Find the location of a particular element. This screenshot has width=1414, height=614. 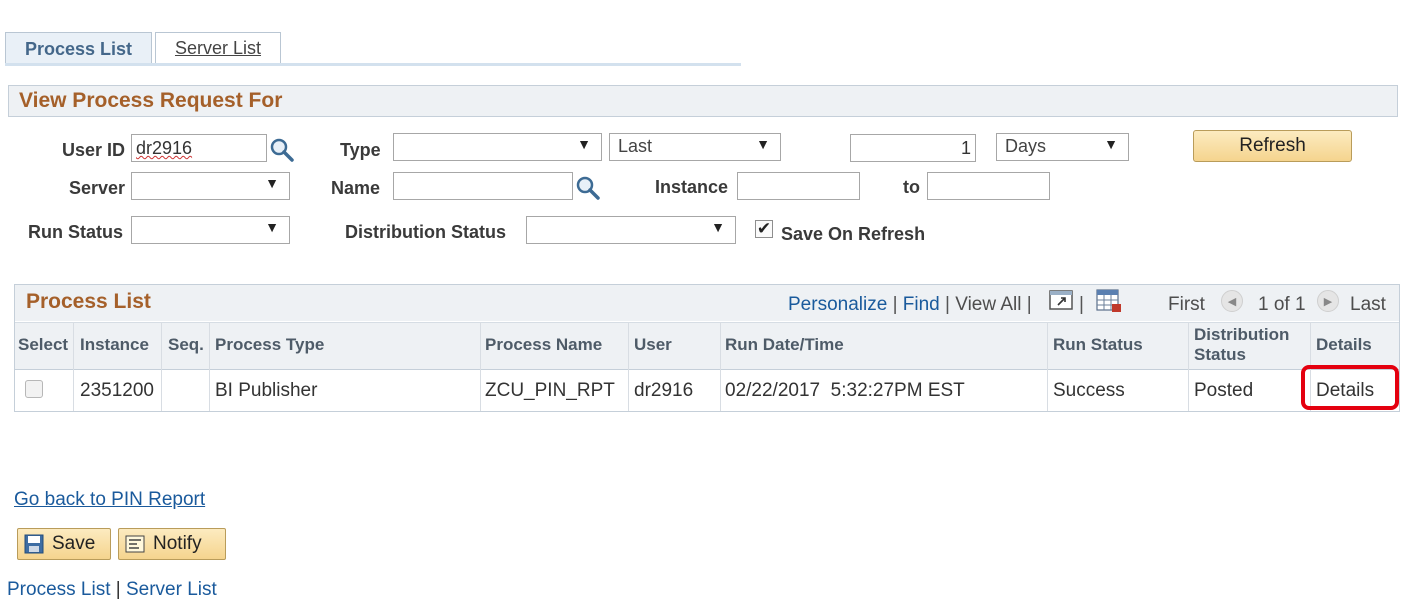

server-label: Server is located at coordinates (97, 188).